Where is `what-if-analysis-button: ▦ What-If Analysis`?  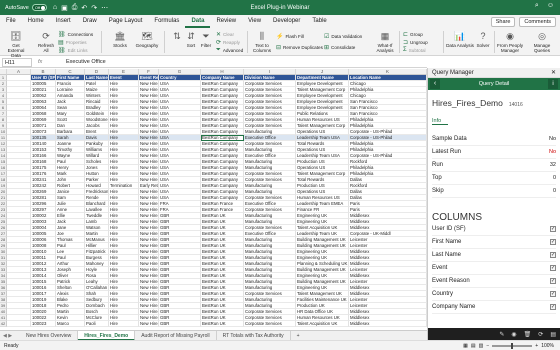 what-if-analysis-button: ▦ What-If Analysis is located at coordinates (385, 41).